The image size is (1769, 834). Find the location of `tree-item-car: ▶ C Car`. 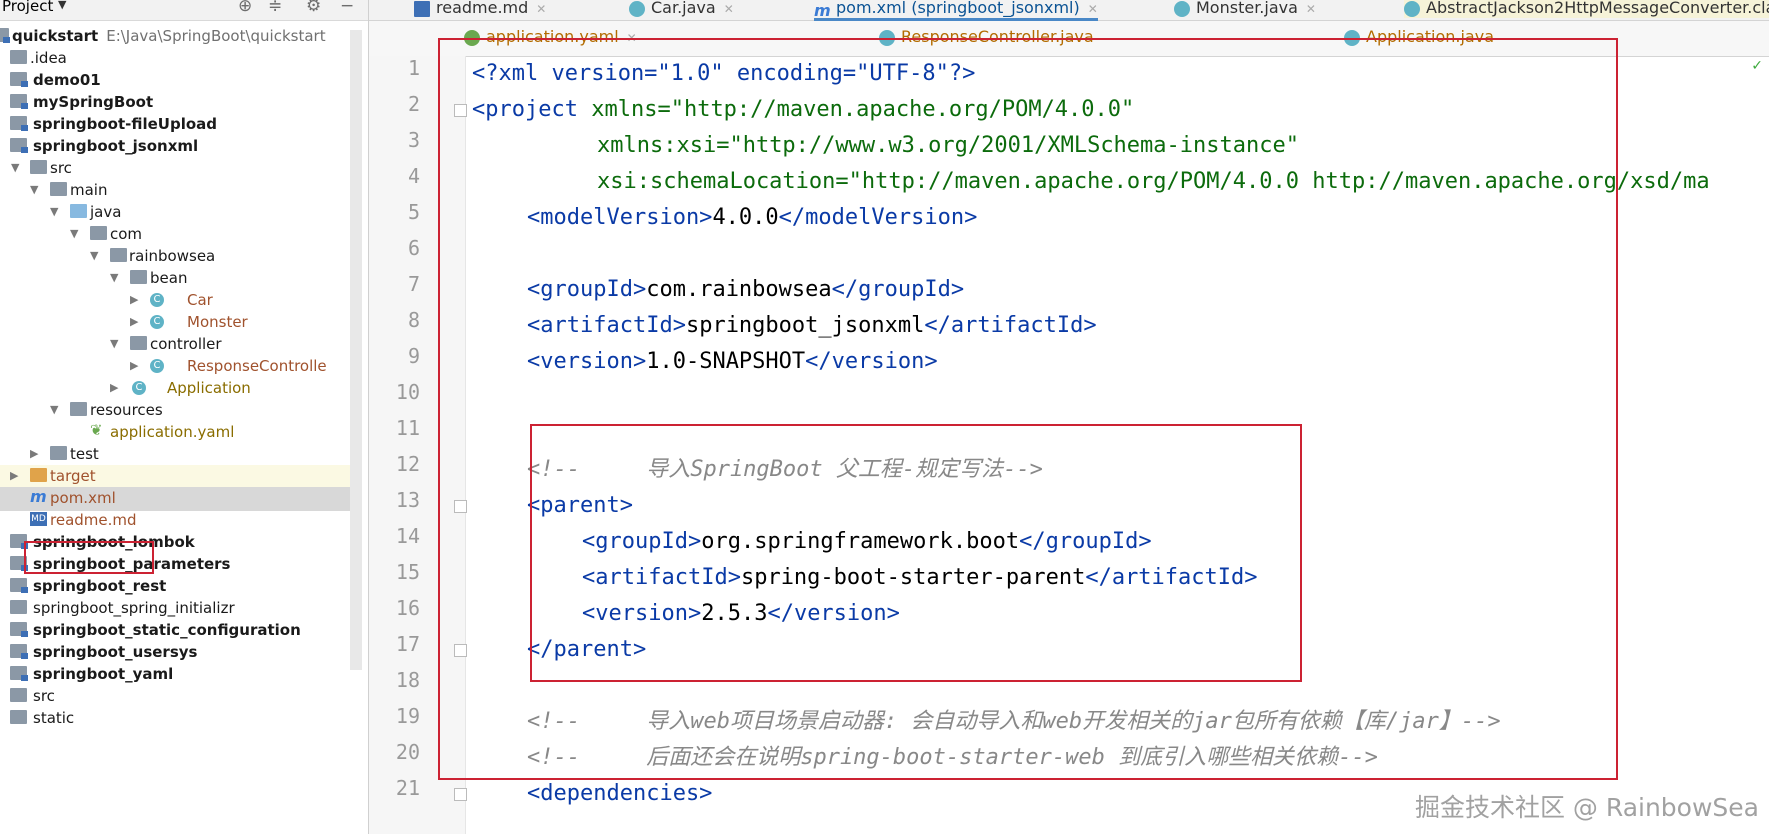

tree-item-car: ▶ C Car is located at coordinates (180, 301).